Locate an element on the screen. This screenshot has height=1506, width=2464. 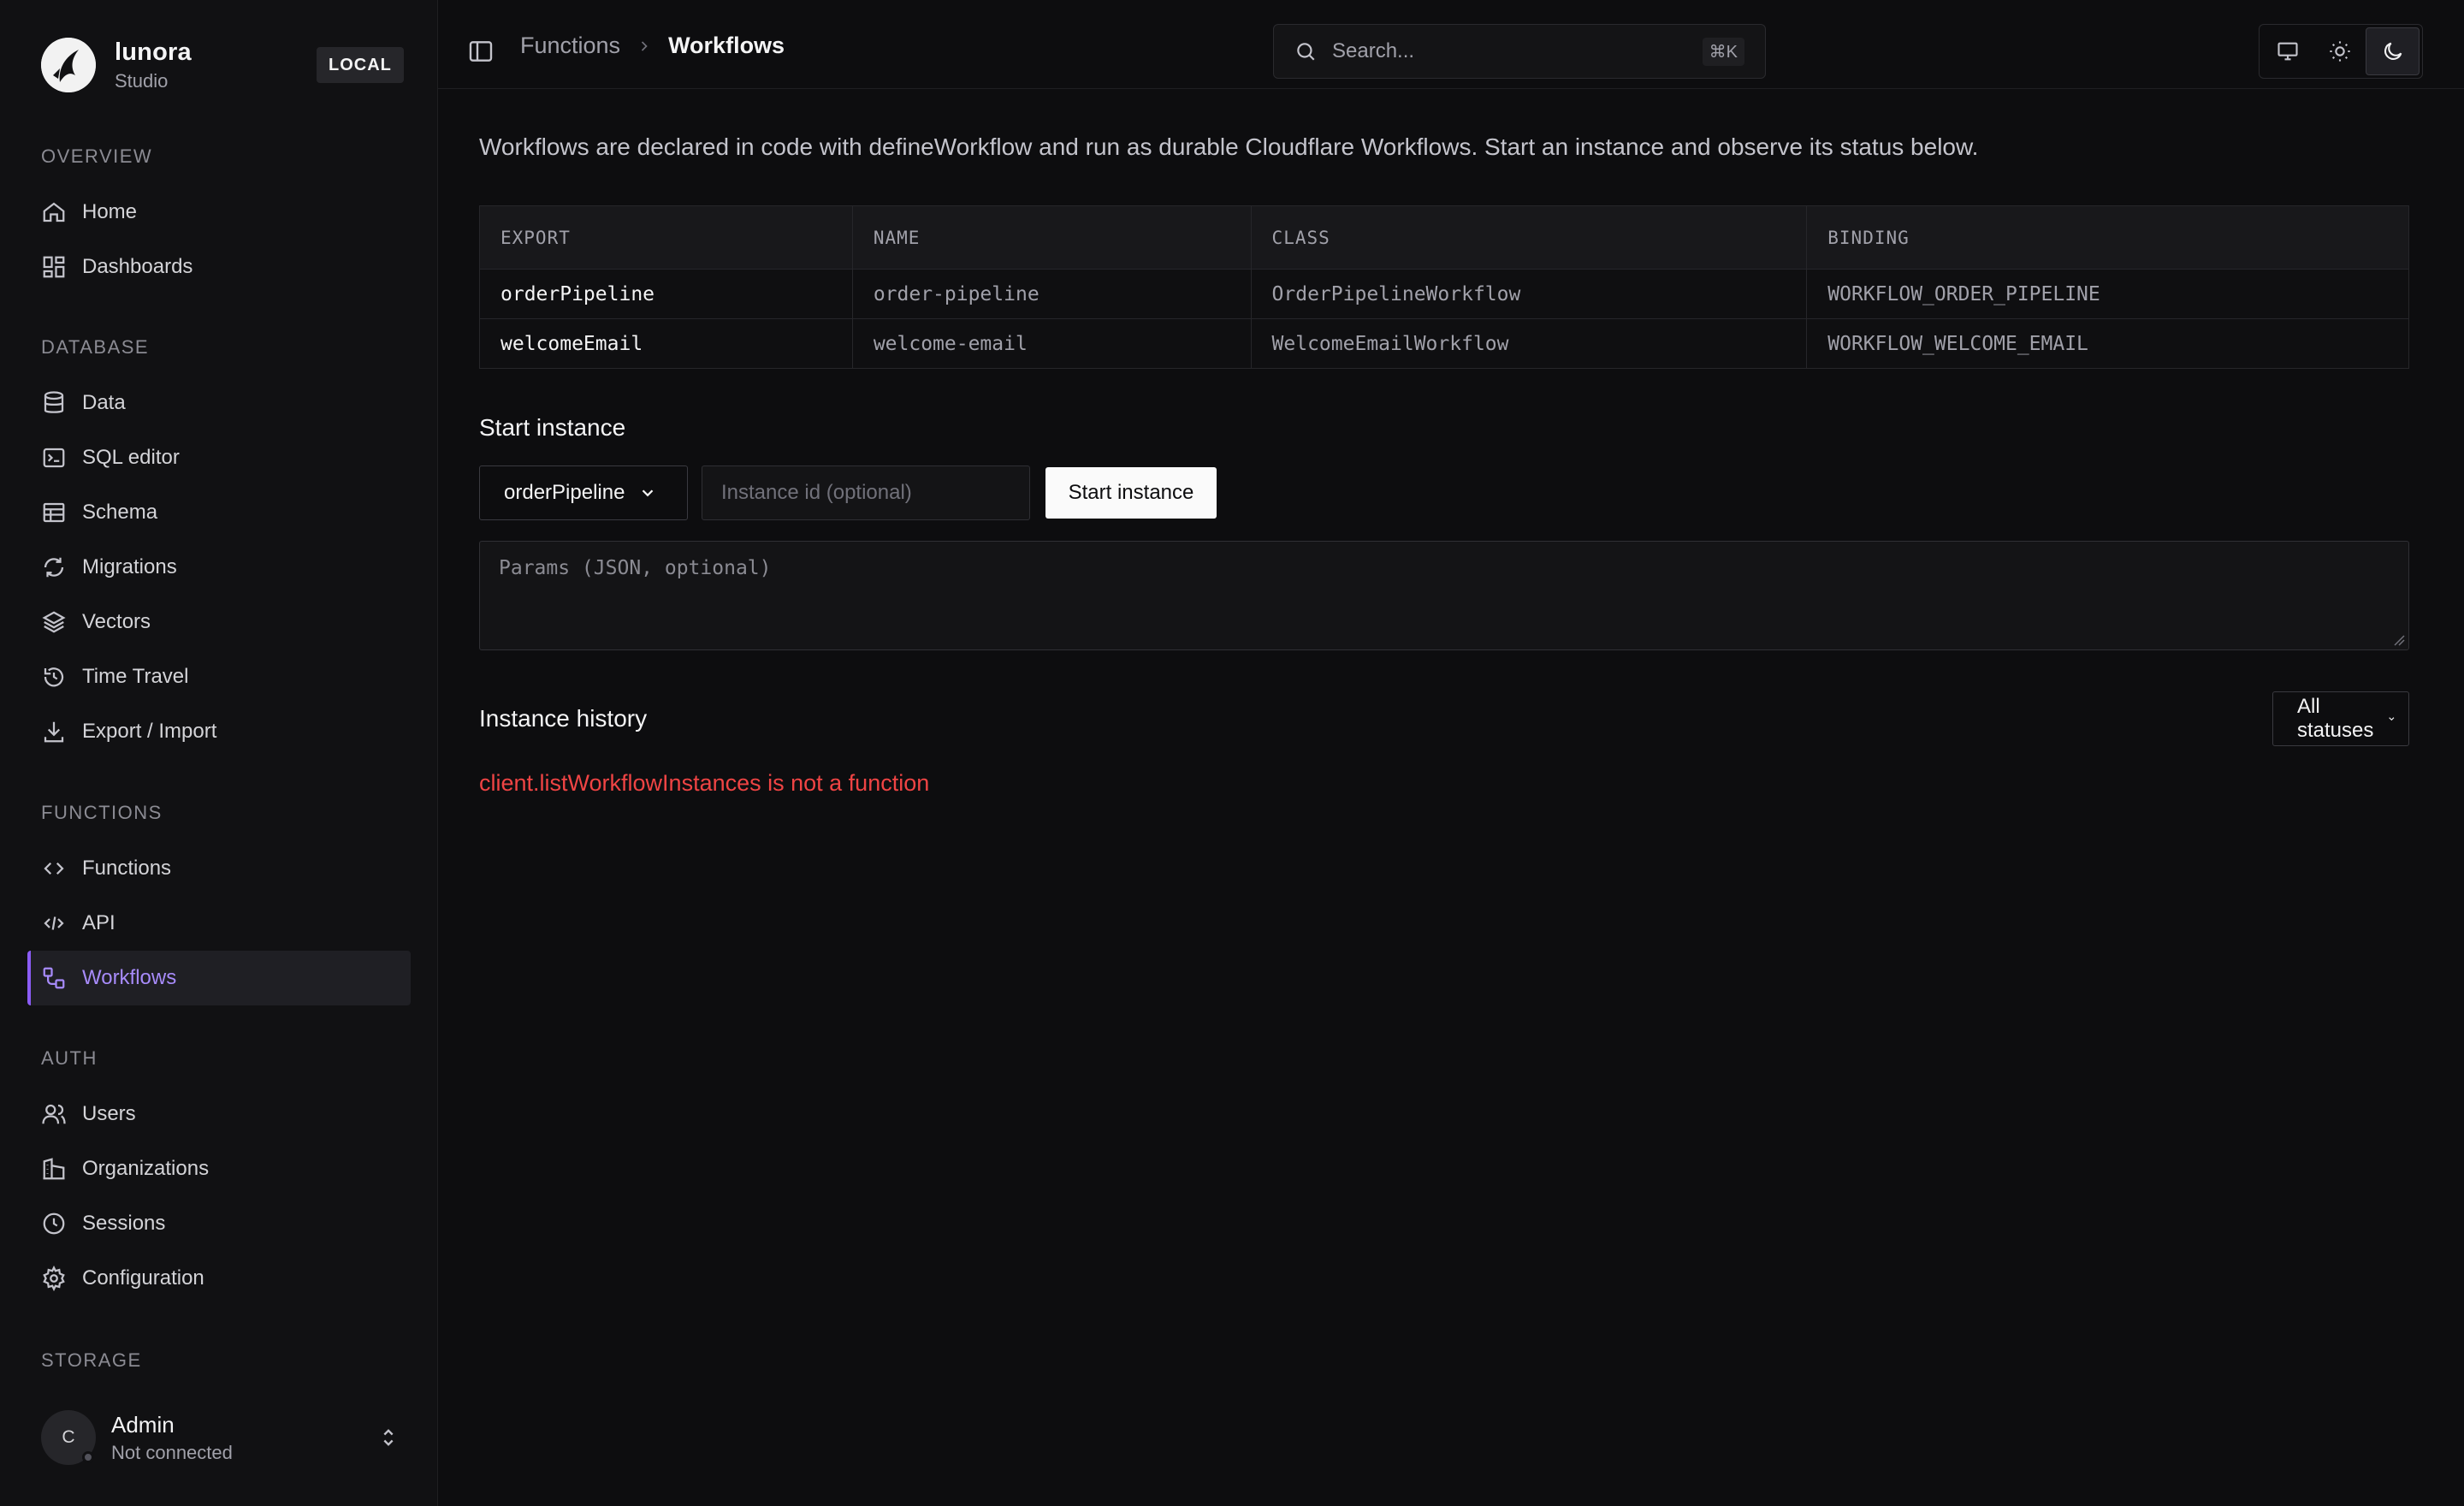
section-label-functions: FUNCTIONS is located at coordinates (102, 813).